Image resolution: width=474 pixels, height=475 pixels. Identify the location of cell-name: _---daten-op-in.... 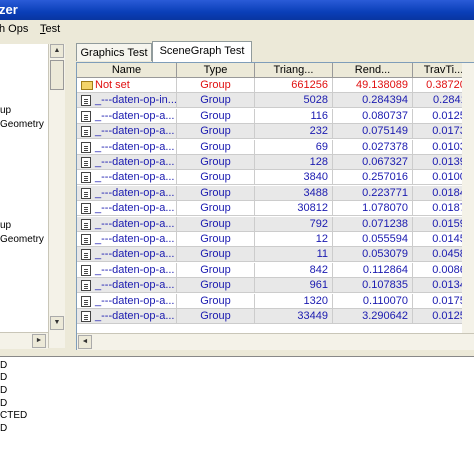
(127, 101).